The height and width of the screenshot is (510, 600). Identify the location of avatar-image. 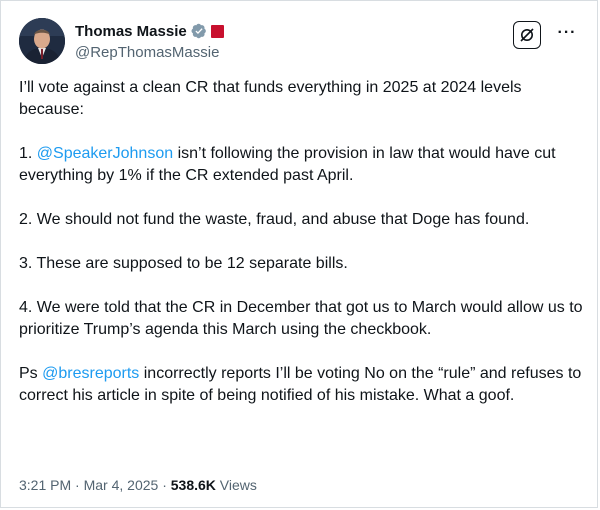
(42, 41).